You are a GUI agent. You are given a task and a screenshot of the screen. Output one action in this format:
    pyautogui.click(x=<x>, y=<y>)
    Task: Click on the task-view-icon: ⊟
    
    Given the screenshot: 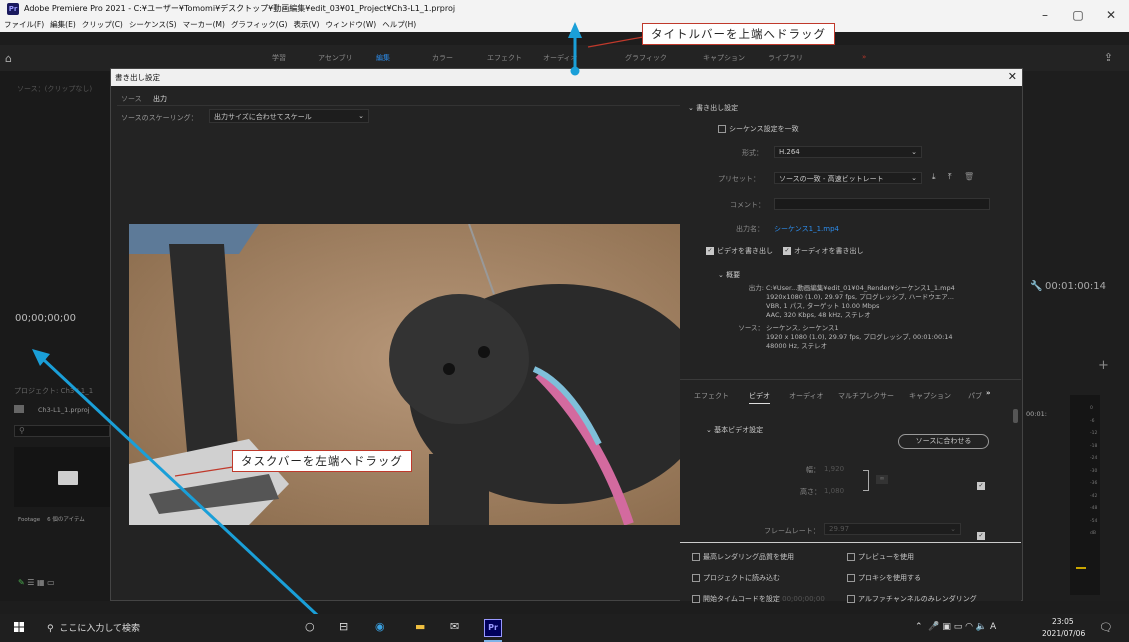 What is the action you would take?
    pyautogui.click(x=343, y=626)
    